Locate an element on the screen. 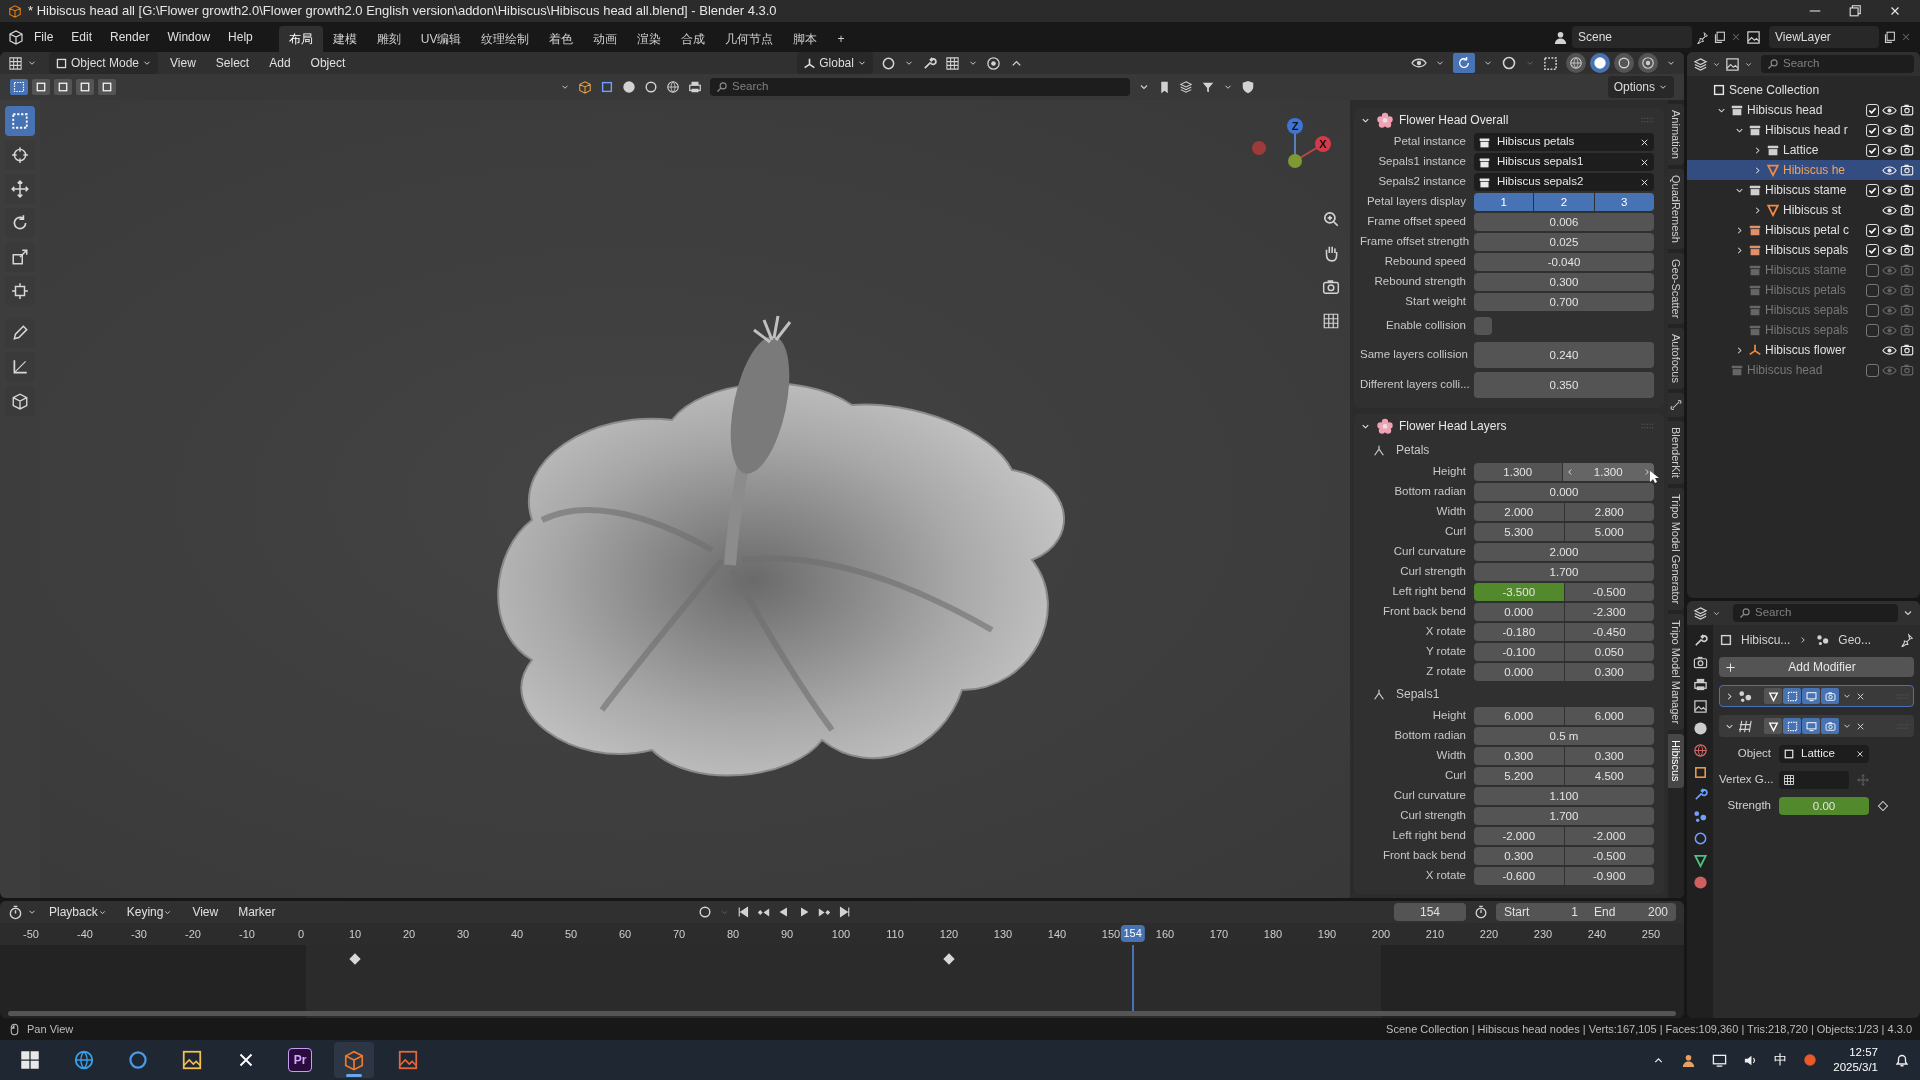  panel-title: Flower Head Layers is located at coordinates (1453, 426).